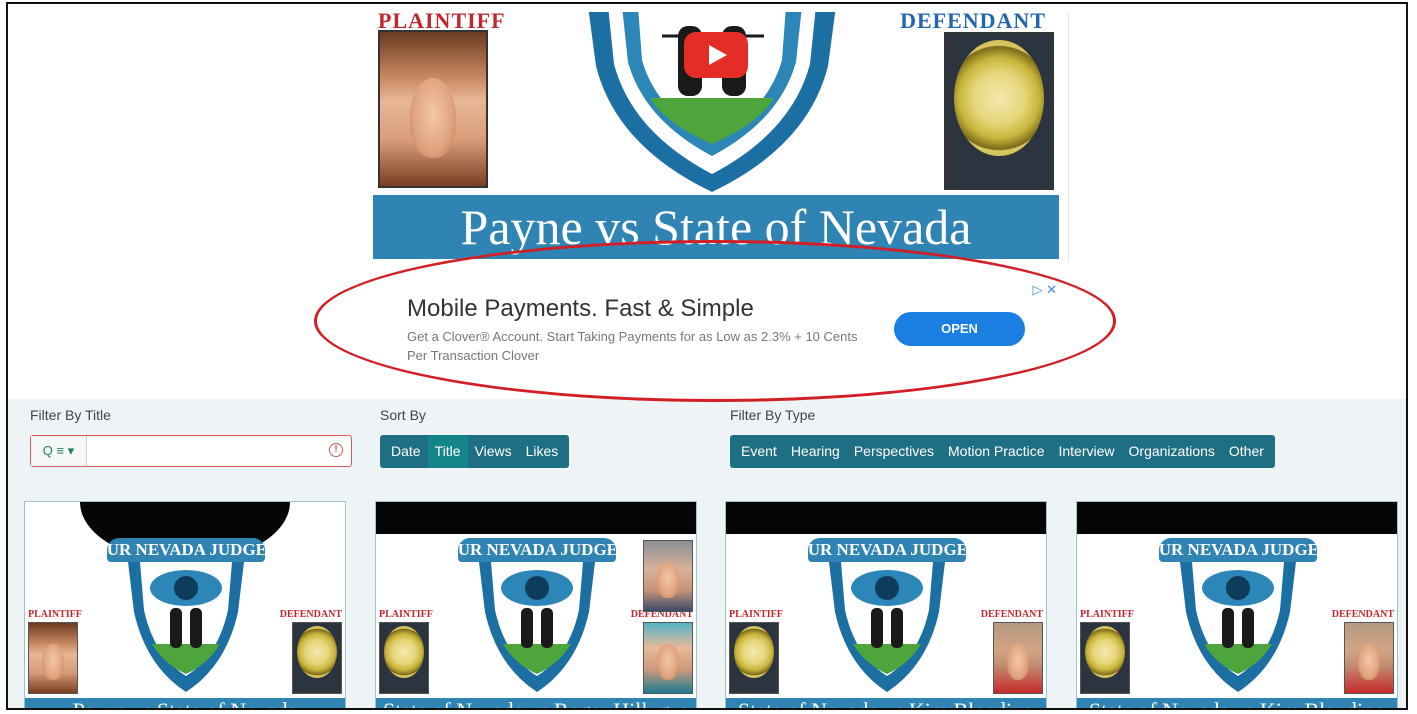 The width and height of the screenshot is (1417, 714). Describe the element at coordinates (959, 329) in the screenshot. I see `ad-open-button: OPEN` at that location.